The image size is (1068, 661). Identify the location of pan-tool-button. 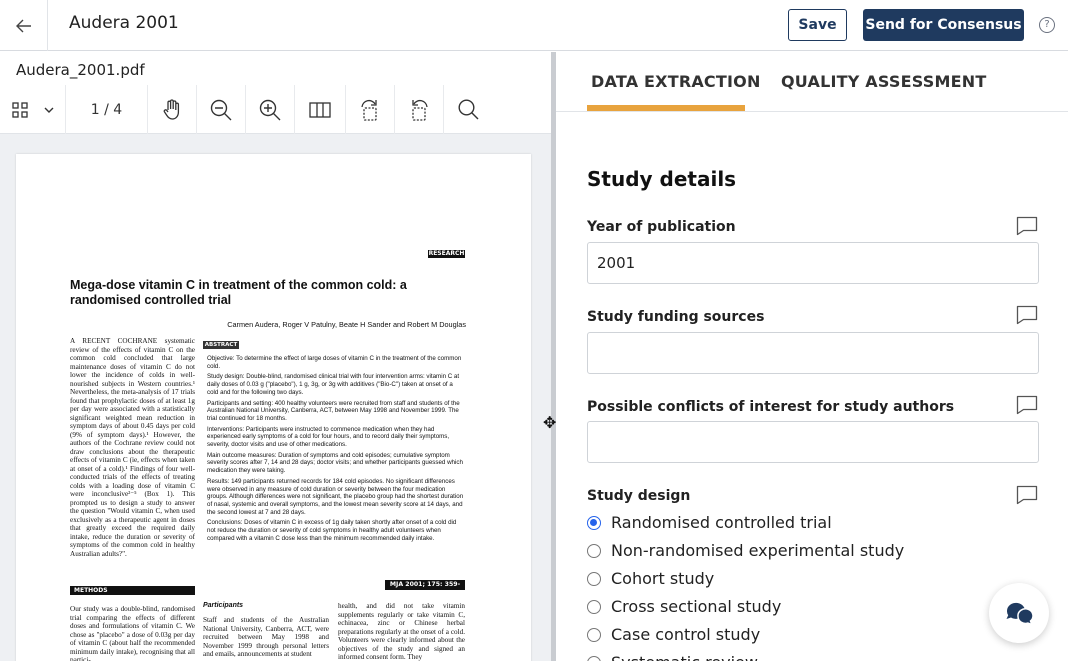
(172, 109).